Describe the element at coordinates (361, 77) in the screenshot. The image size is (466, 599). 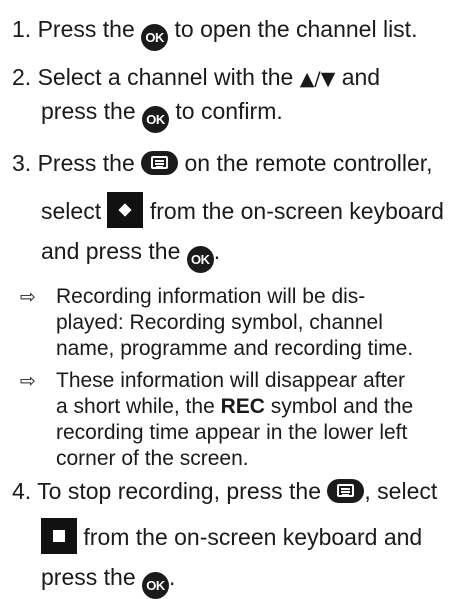
I see `step-text: and` at that location.